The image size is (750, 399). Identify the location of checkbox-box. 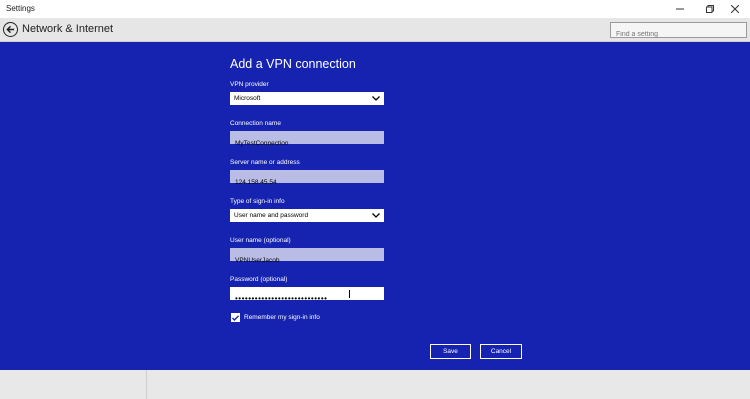
(235, 317).